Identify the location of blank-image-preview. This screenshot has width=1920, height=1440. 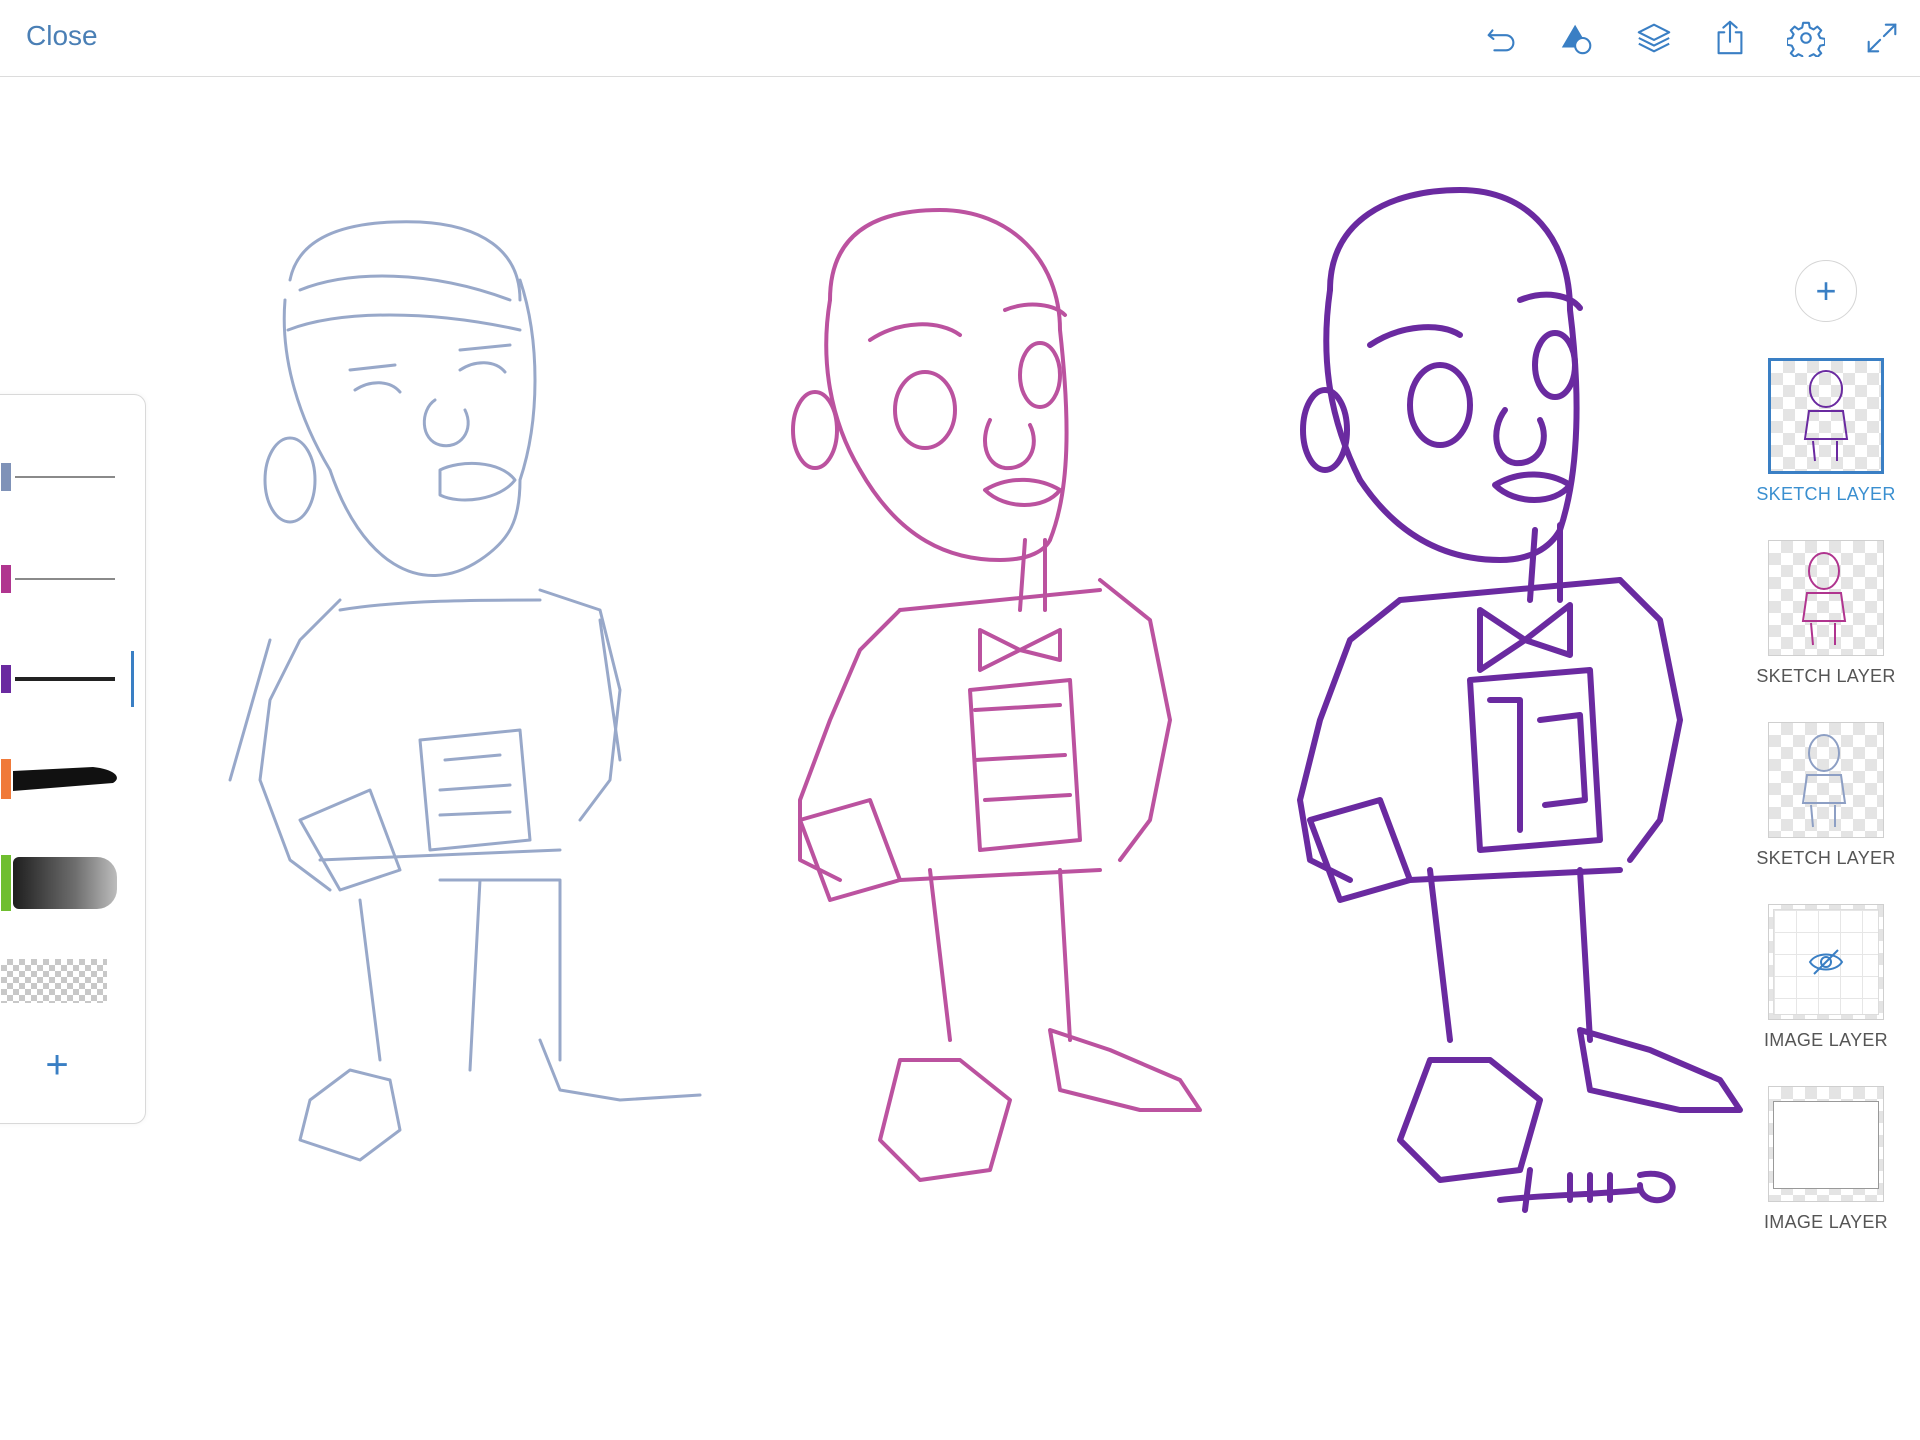
(1826, 1145).